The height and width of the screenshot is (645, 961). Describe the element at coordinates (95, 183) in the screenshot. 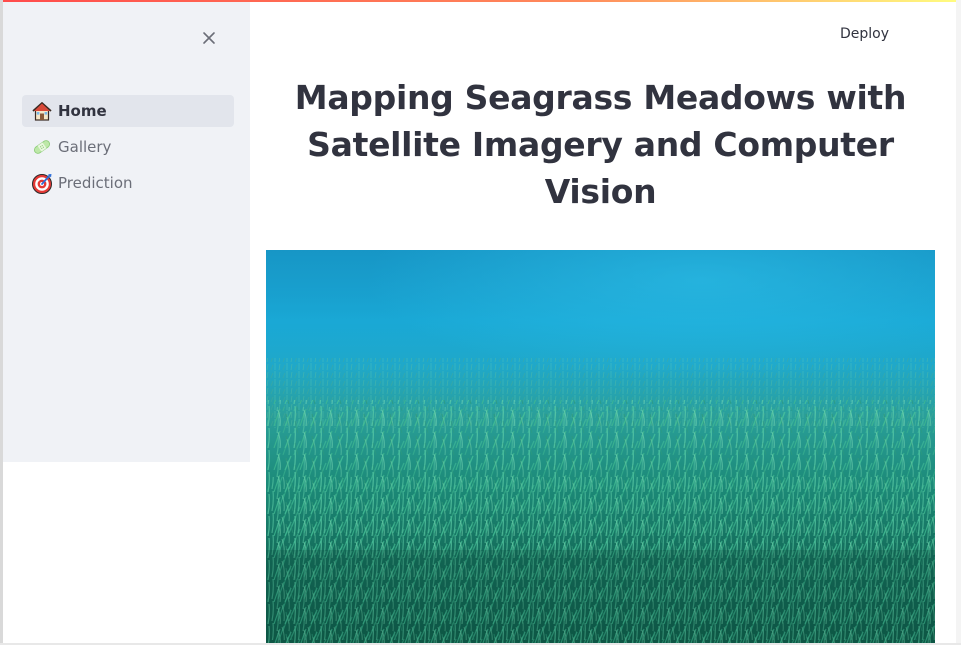

I see `sidebar-item-label: Prediction` at that location.